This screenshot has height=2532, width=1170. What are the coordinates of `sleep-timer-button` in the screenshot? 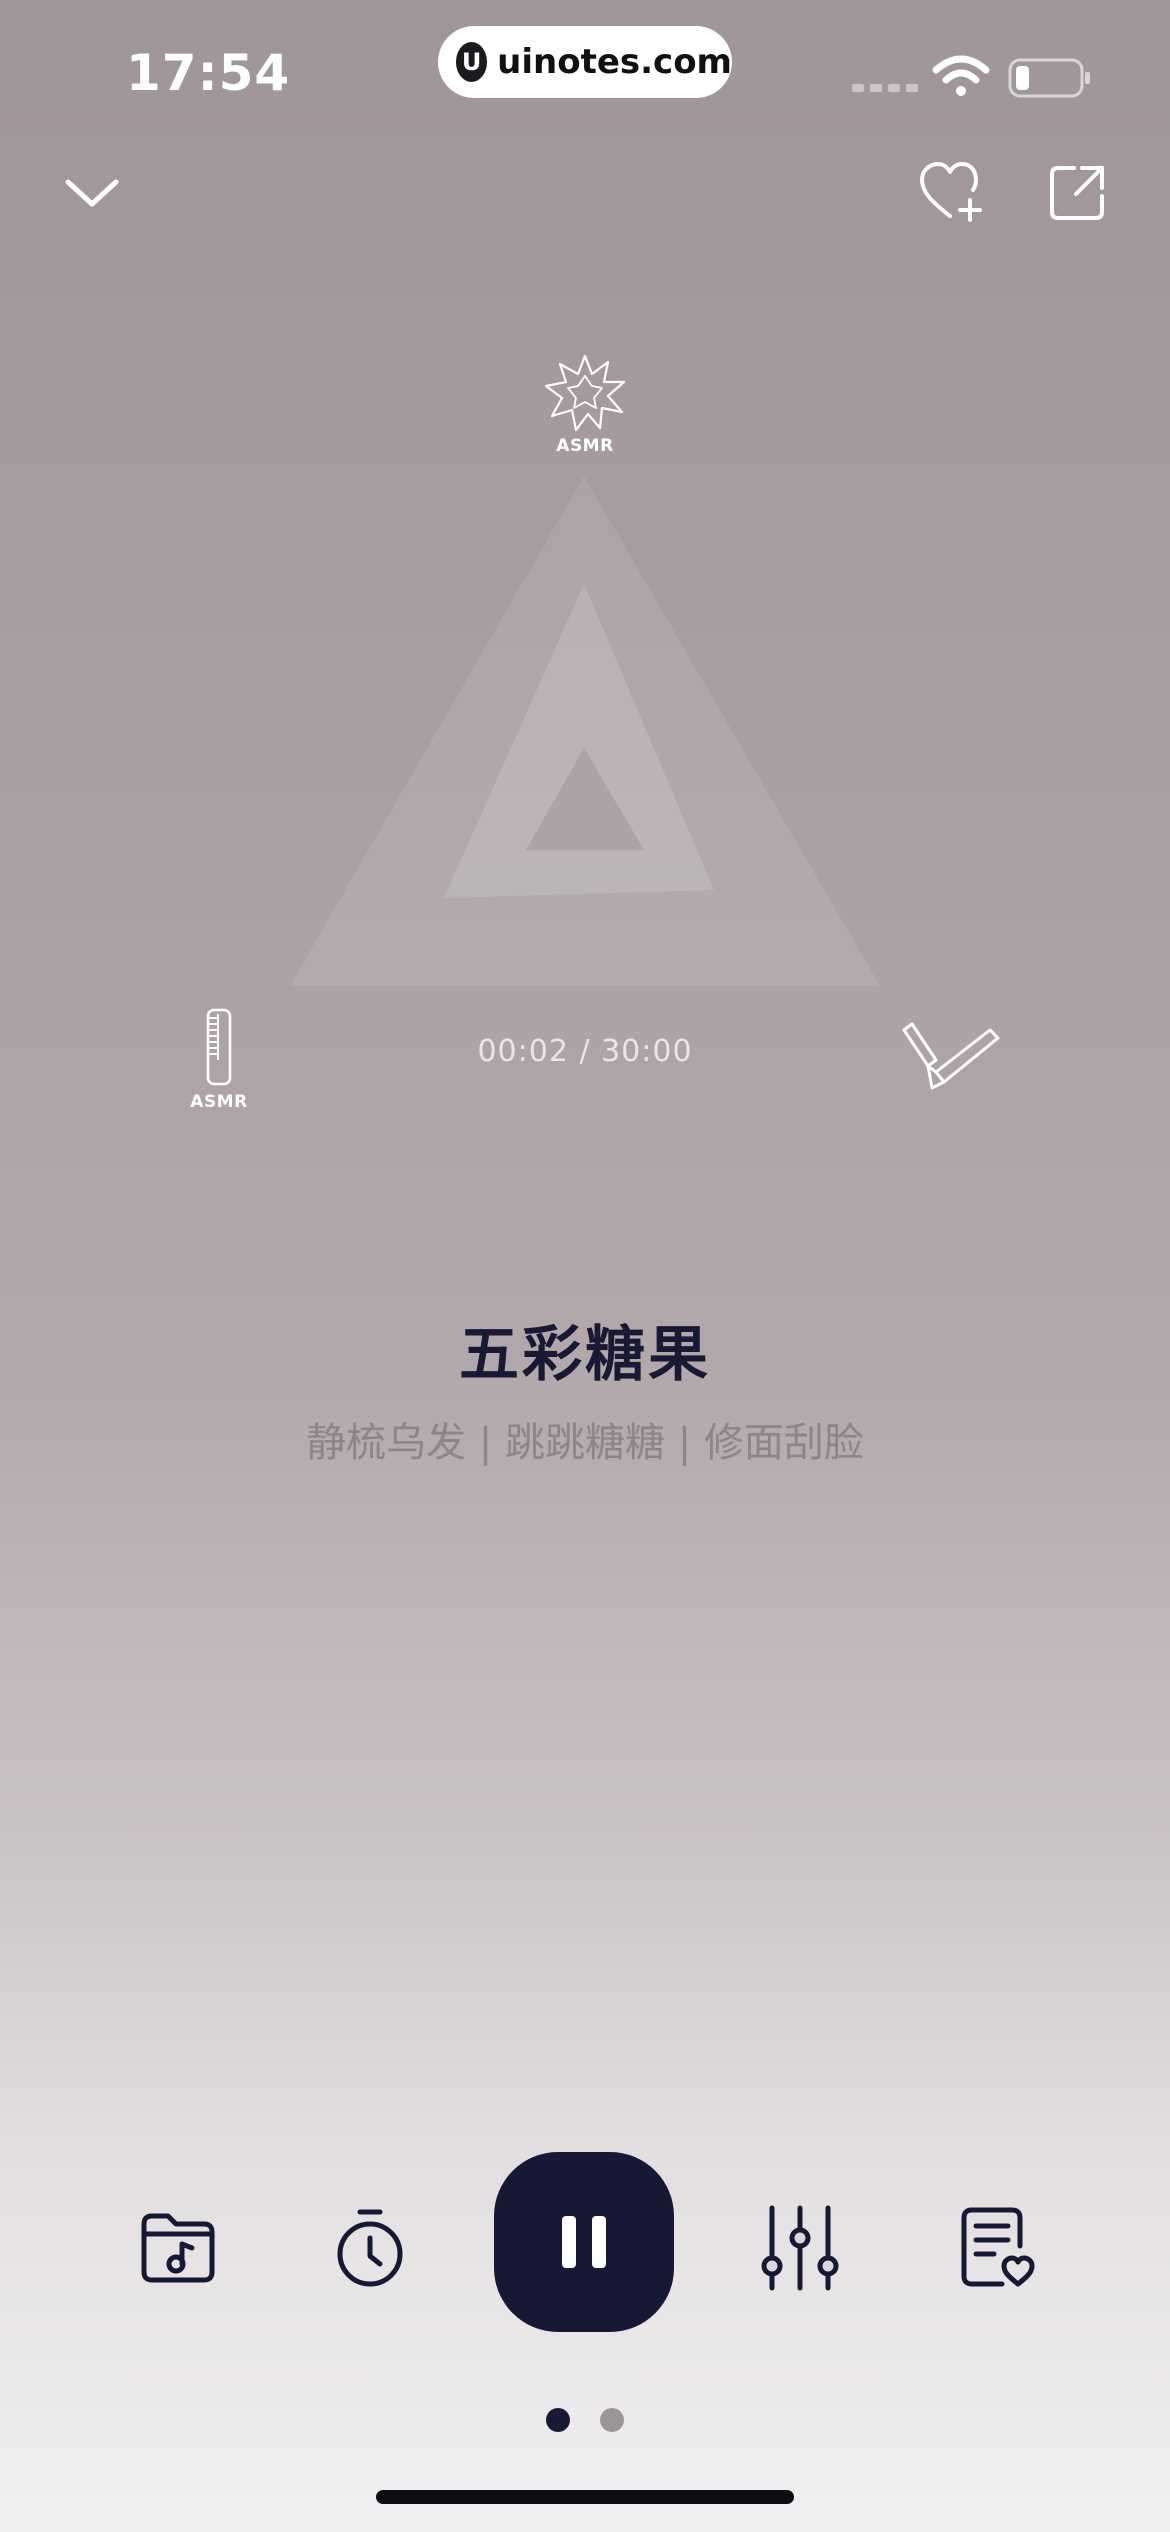 It's located at (370, 2248).